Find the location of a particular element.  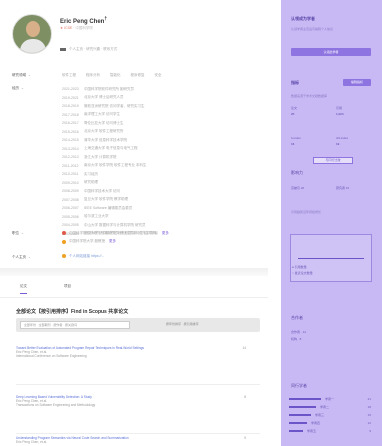

coauthor-row: 机构 · 8 is located at coordinates (296, 339).